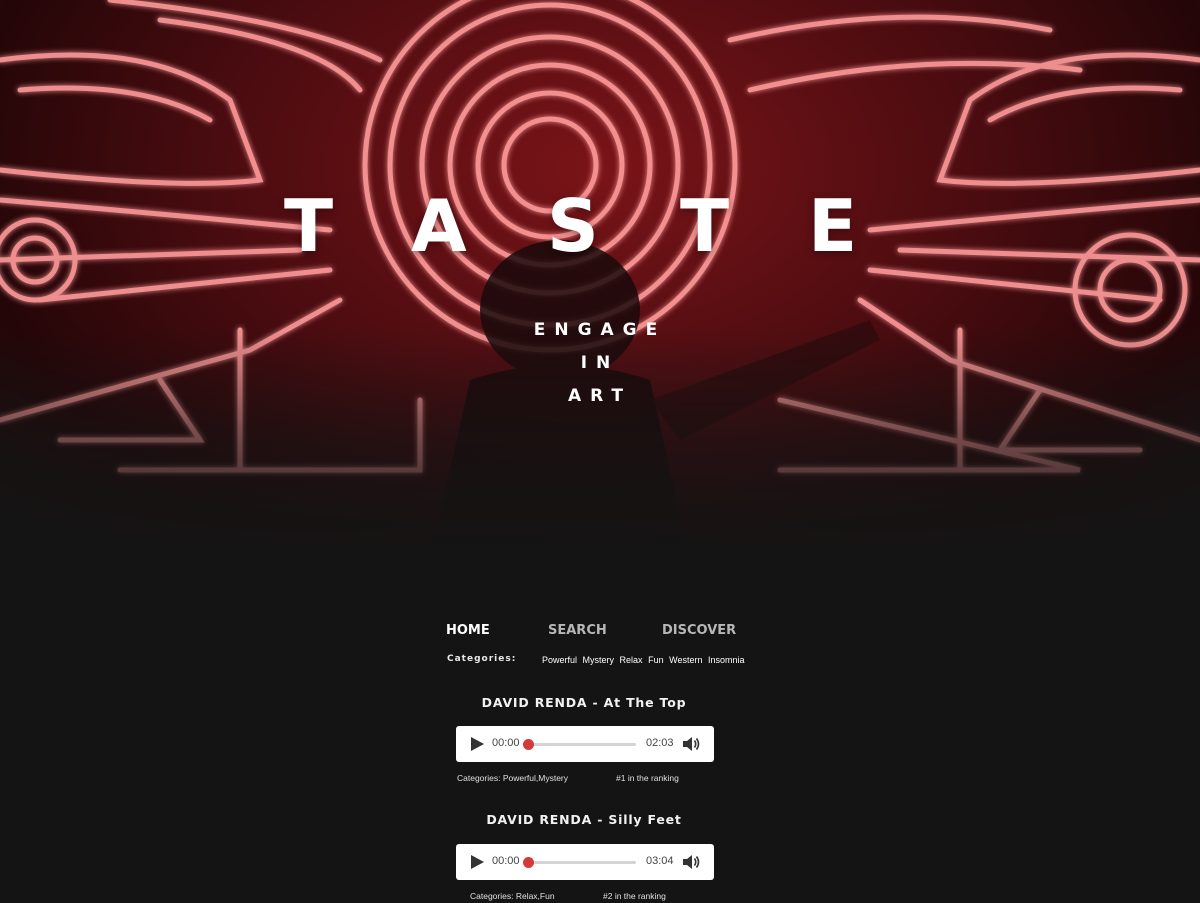 The width and height of the screenshot is (1200, 903). What do you see at coordinates (573, 226) in the screenshot?
I see `title-letter: S` at bounding box center [573, 226].